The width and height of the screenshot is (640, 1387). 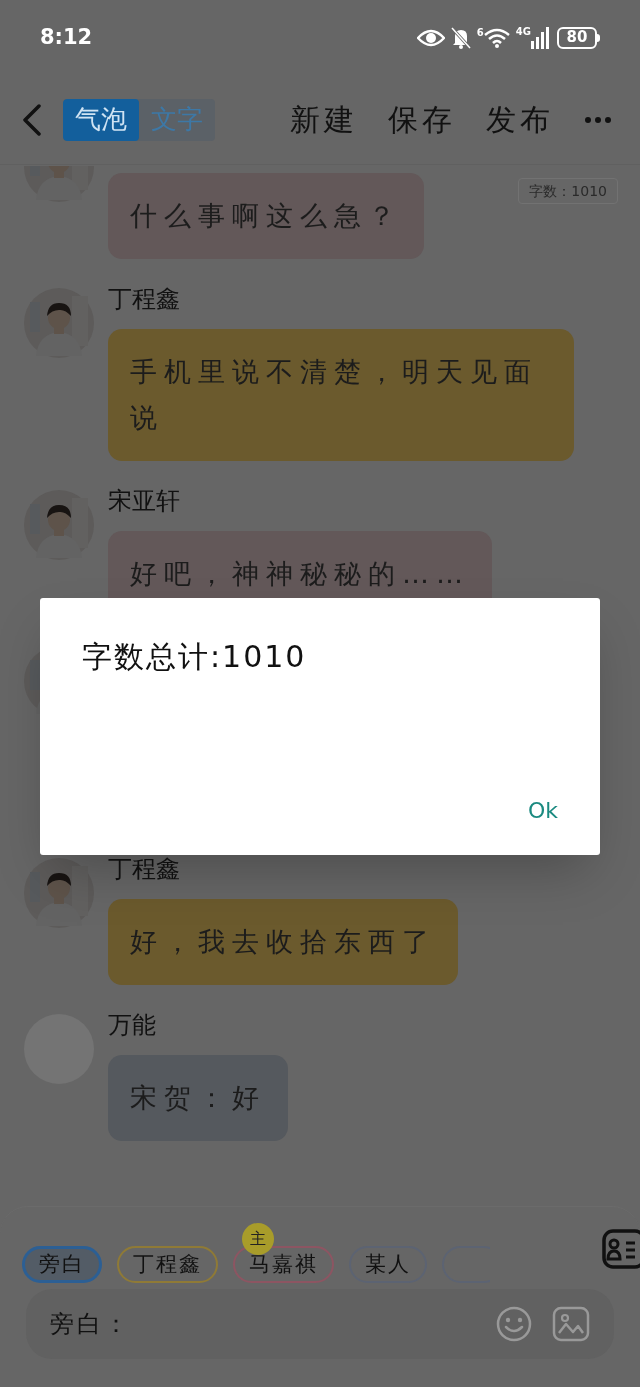 I want to click on role-chip: 旁白, so click(x=62, y=1264).